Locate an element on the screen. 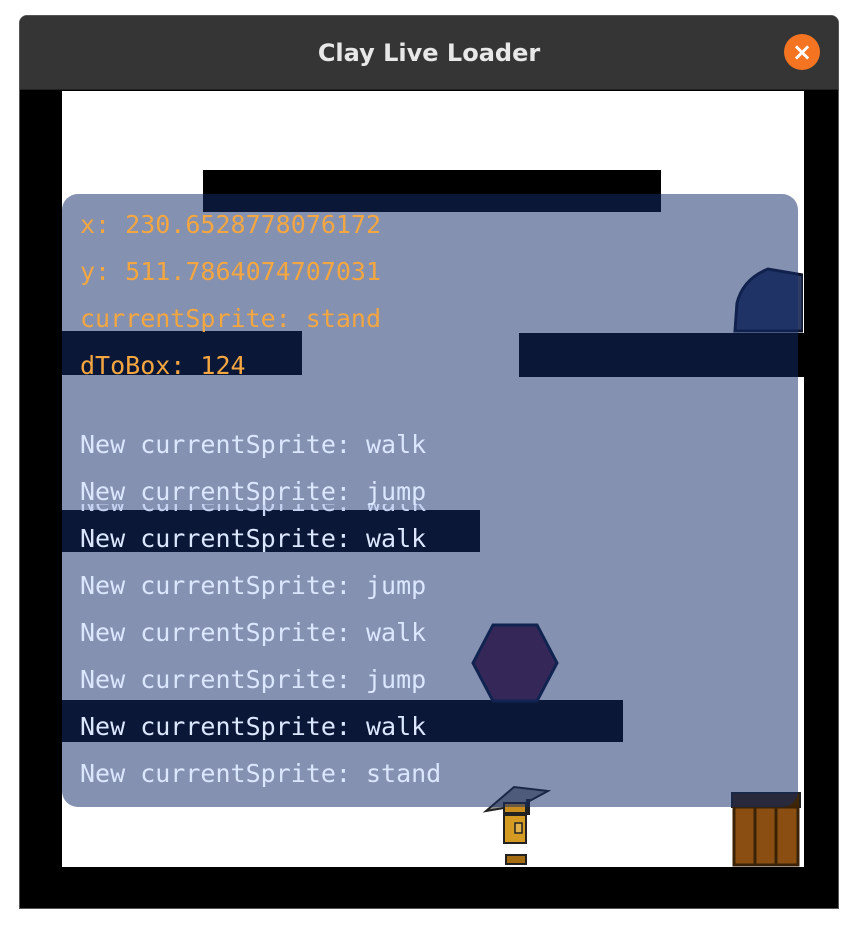 Image resolution: width=858 pixels, height=928 pixels. stat-dtobox: dToBox: 124 is located at coordinates (163, 365).